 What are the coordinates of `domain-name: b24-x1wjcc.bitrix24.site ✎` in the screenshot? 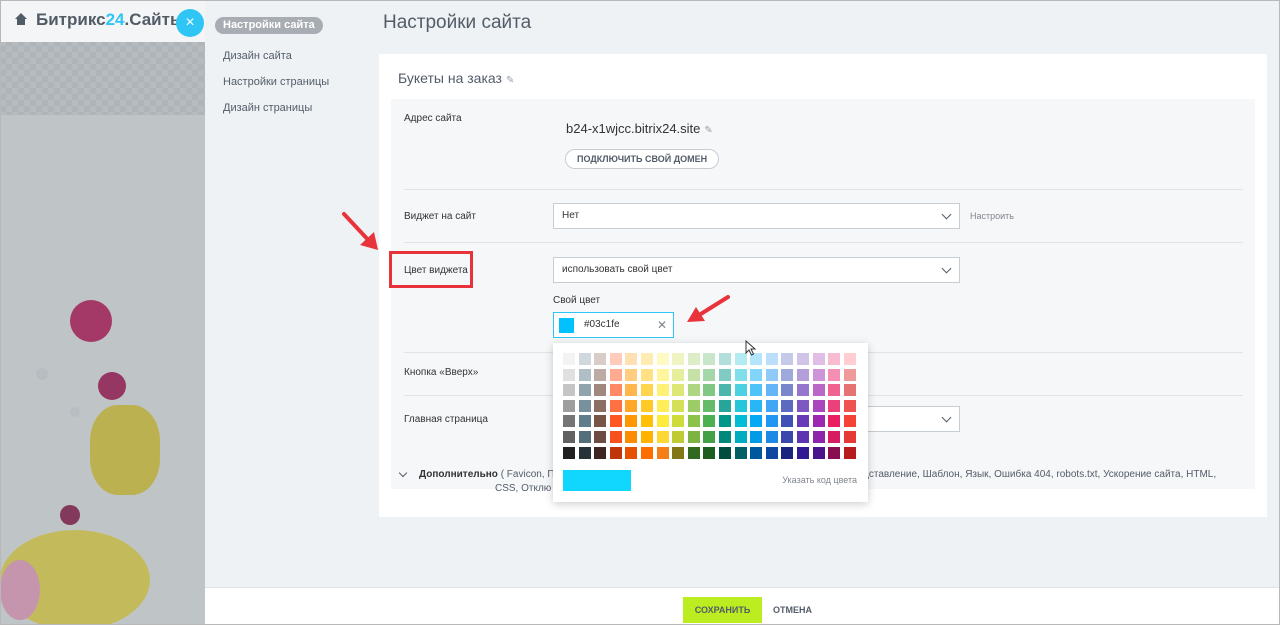 It's located at (639, 128).